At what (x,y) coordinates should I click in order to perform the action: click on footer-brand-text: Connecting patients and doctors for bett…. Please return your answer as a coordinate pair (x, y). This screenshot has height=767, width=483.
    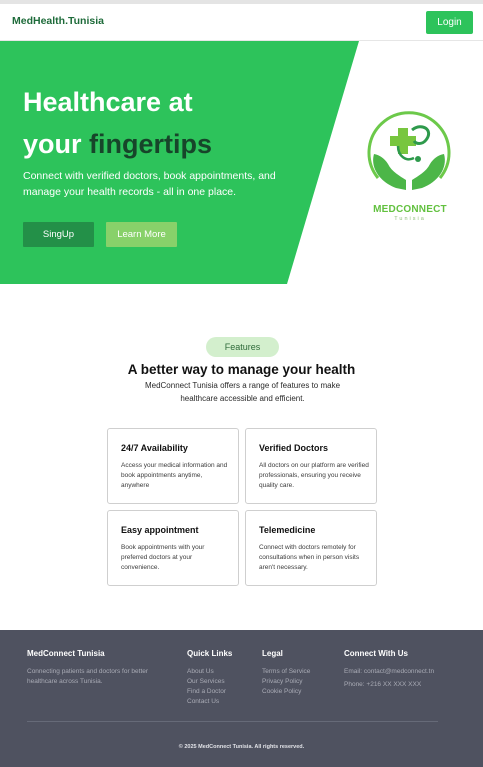
    Looking at the image, I should click on (88, 676).